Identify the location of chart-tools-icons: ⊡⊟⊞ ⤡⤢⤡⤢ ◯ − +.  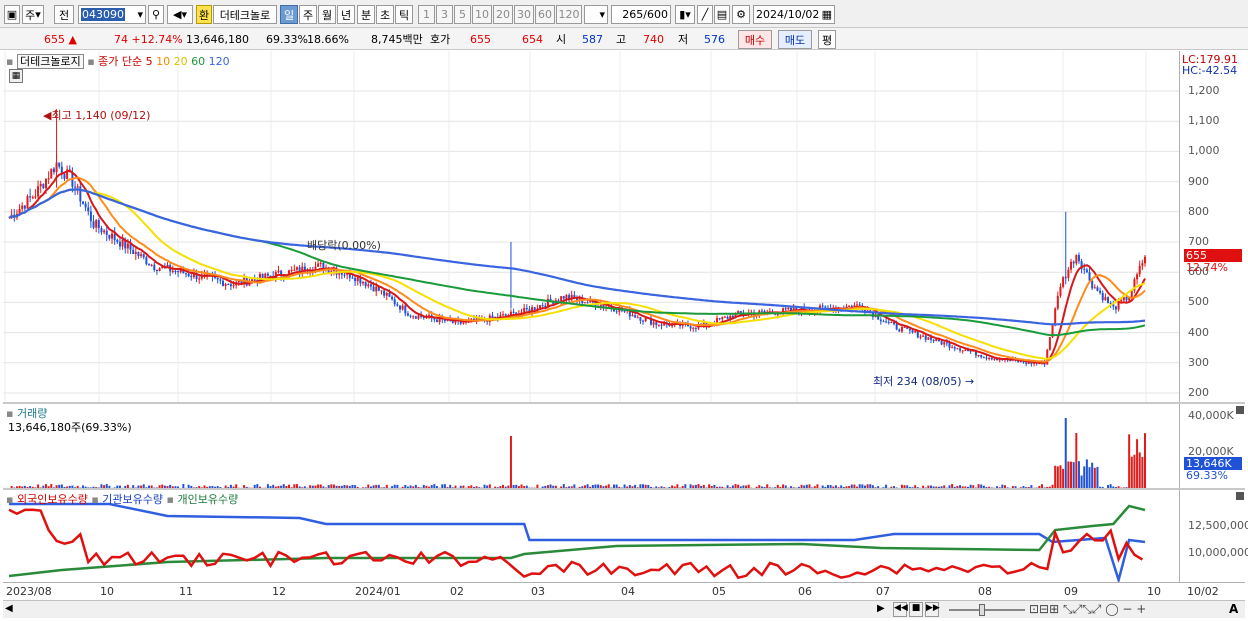
(1087, 609).